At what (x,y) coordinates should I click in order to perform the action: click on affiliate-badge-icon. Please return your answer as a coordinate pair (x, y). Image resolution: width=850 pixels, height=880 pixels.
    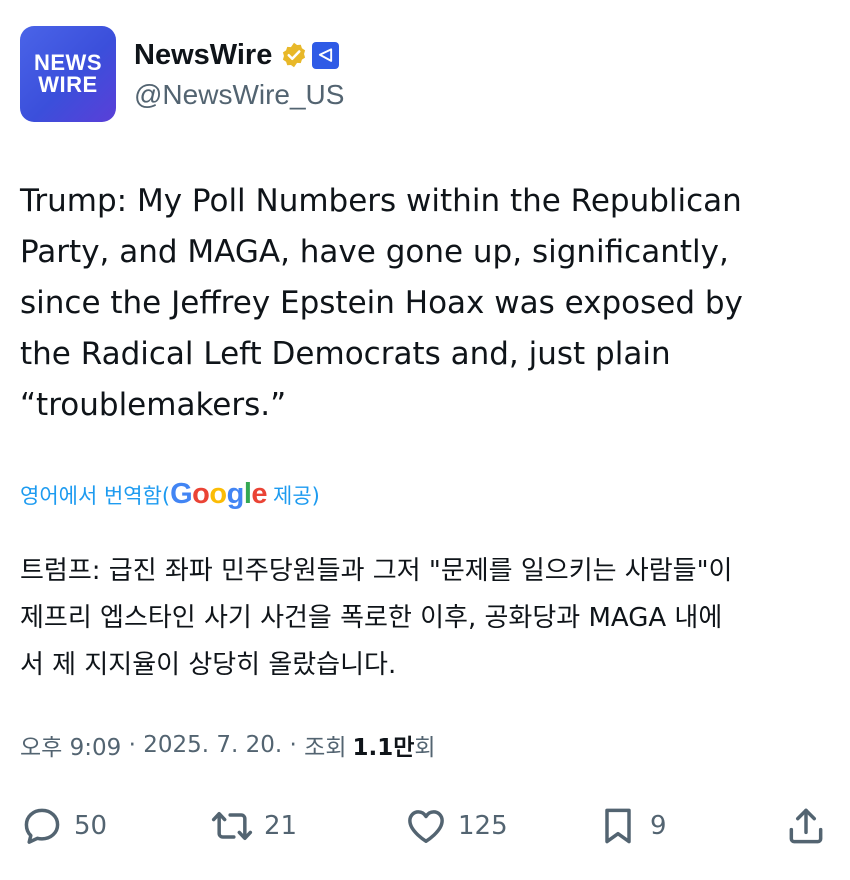
    Looking at the image, I should click on (326, 55).